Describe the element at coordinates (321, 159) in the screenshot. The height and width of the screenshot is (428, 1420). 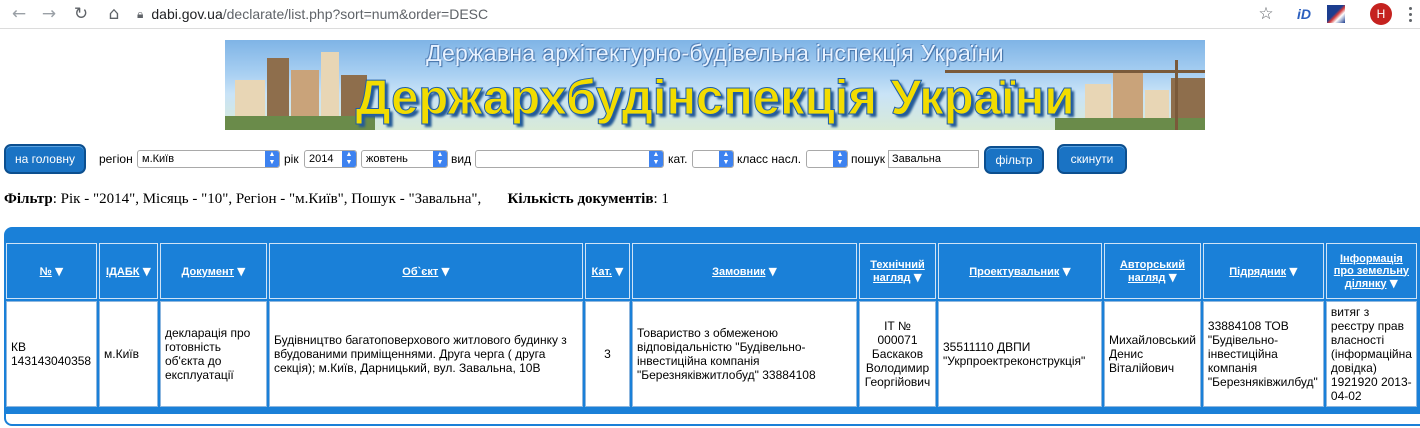
I see `year-select-value: 2014` at that location.